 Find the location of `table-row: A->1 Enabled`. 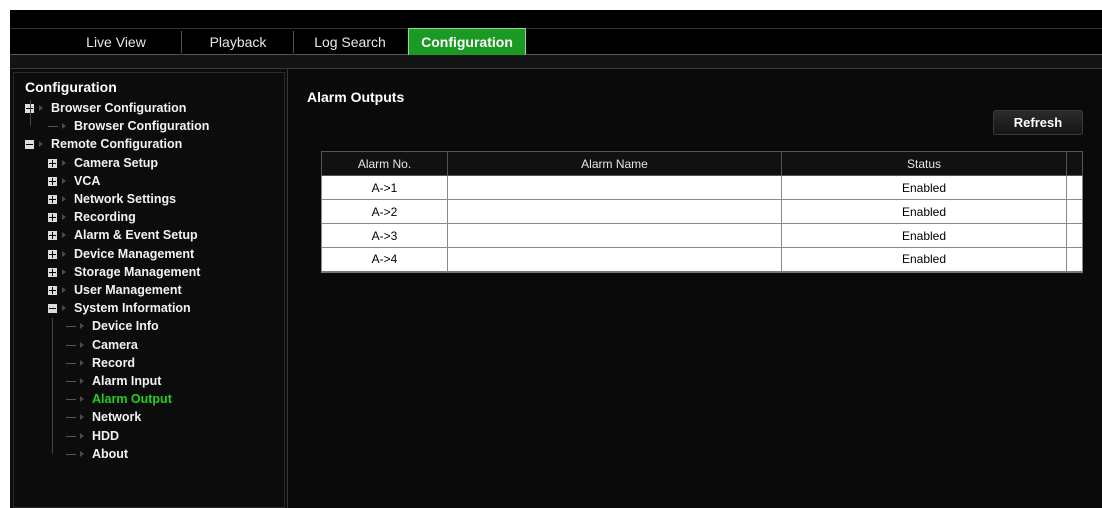

table-row: A->1 Enabled is located at coordinates (702, 187).